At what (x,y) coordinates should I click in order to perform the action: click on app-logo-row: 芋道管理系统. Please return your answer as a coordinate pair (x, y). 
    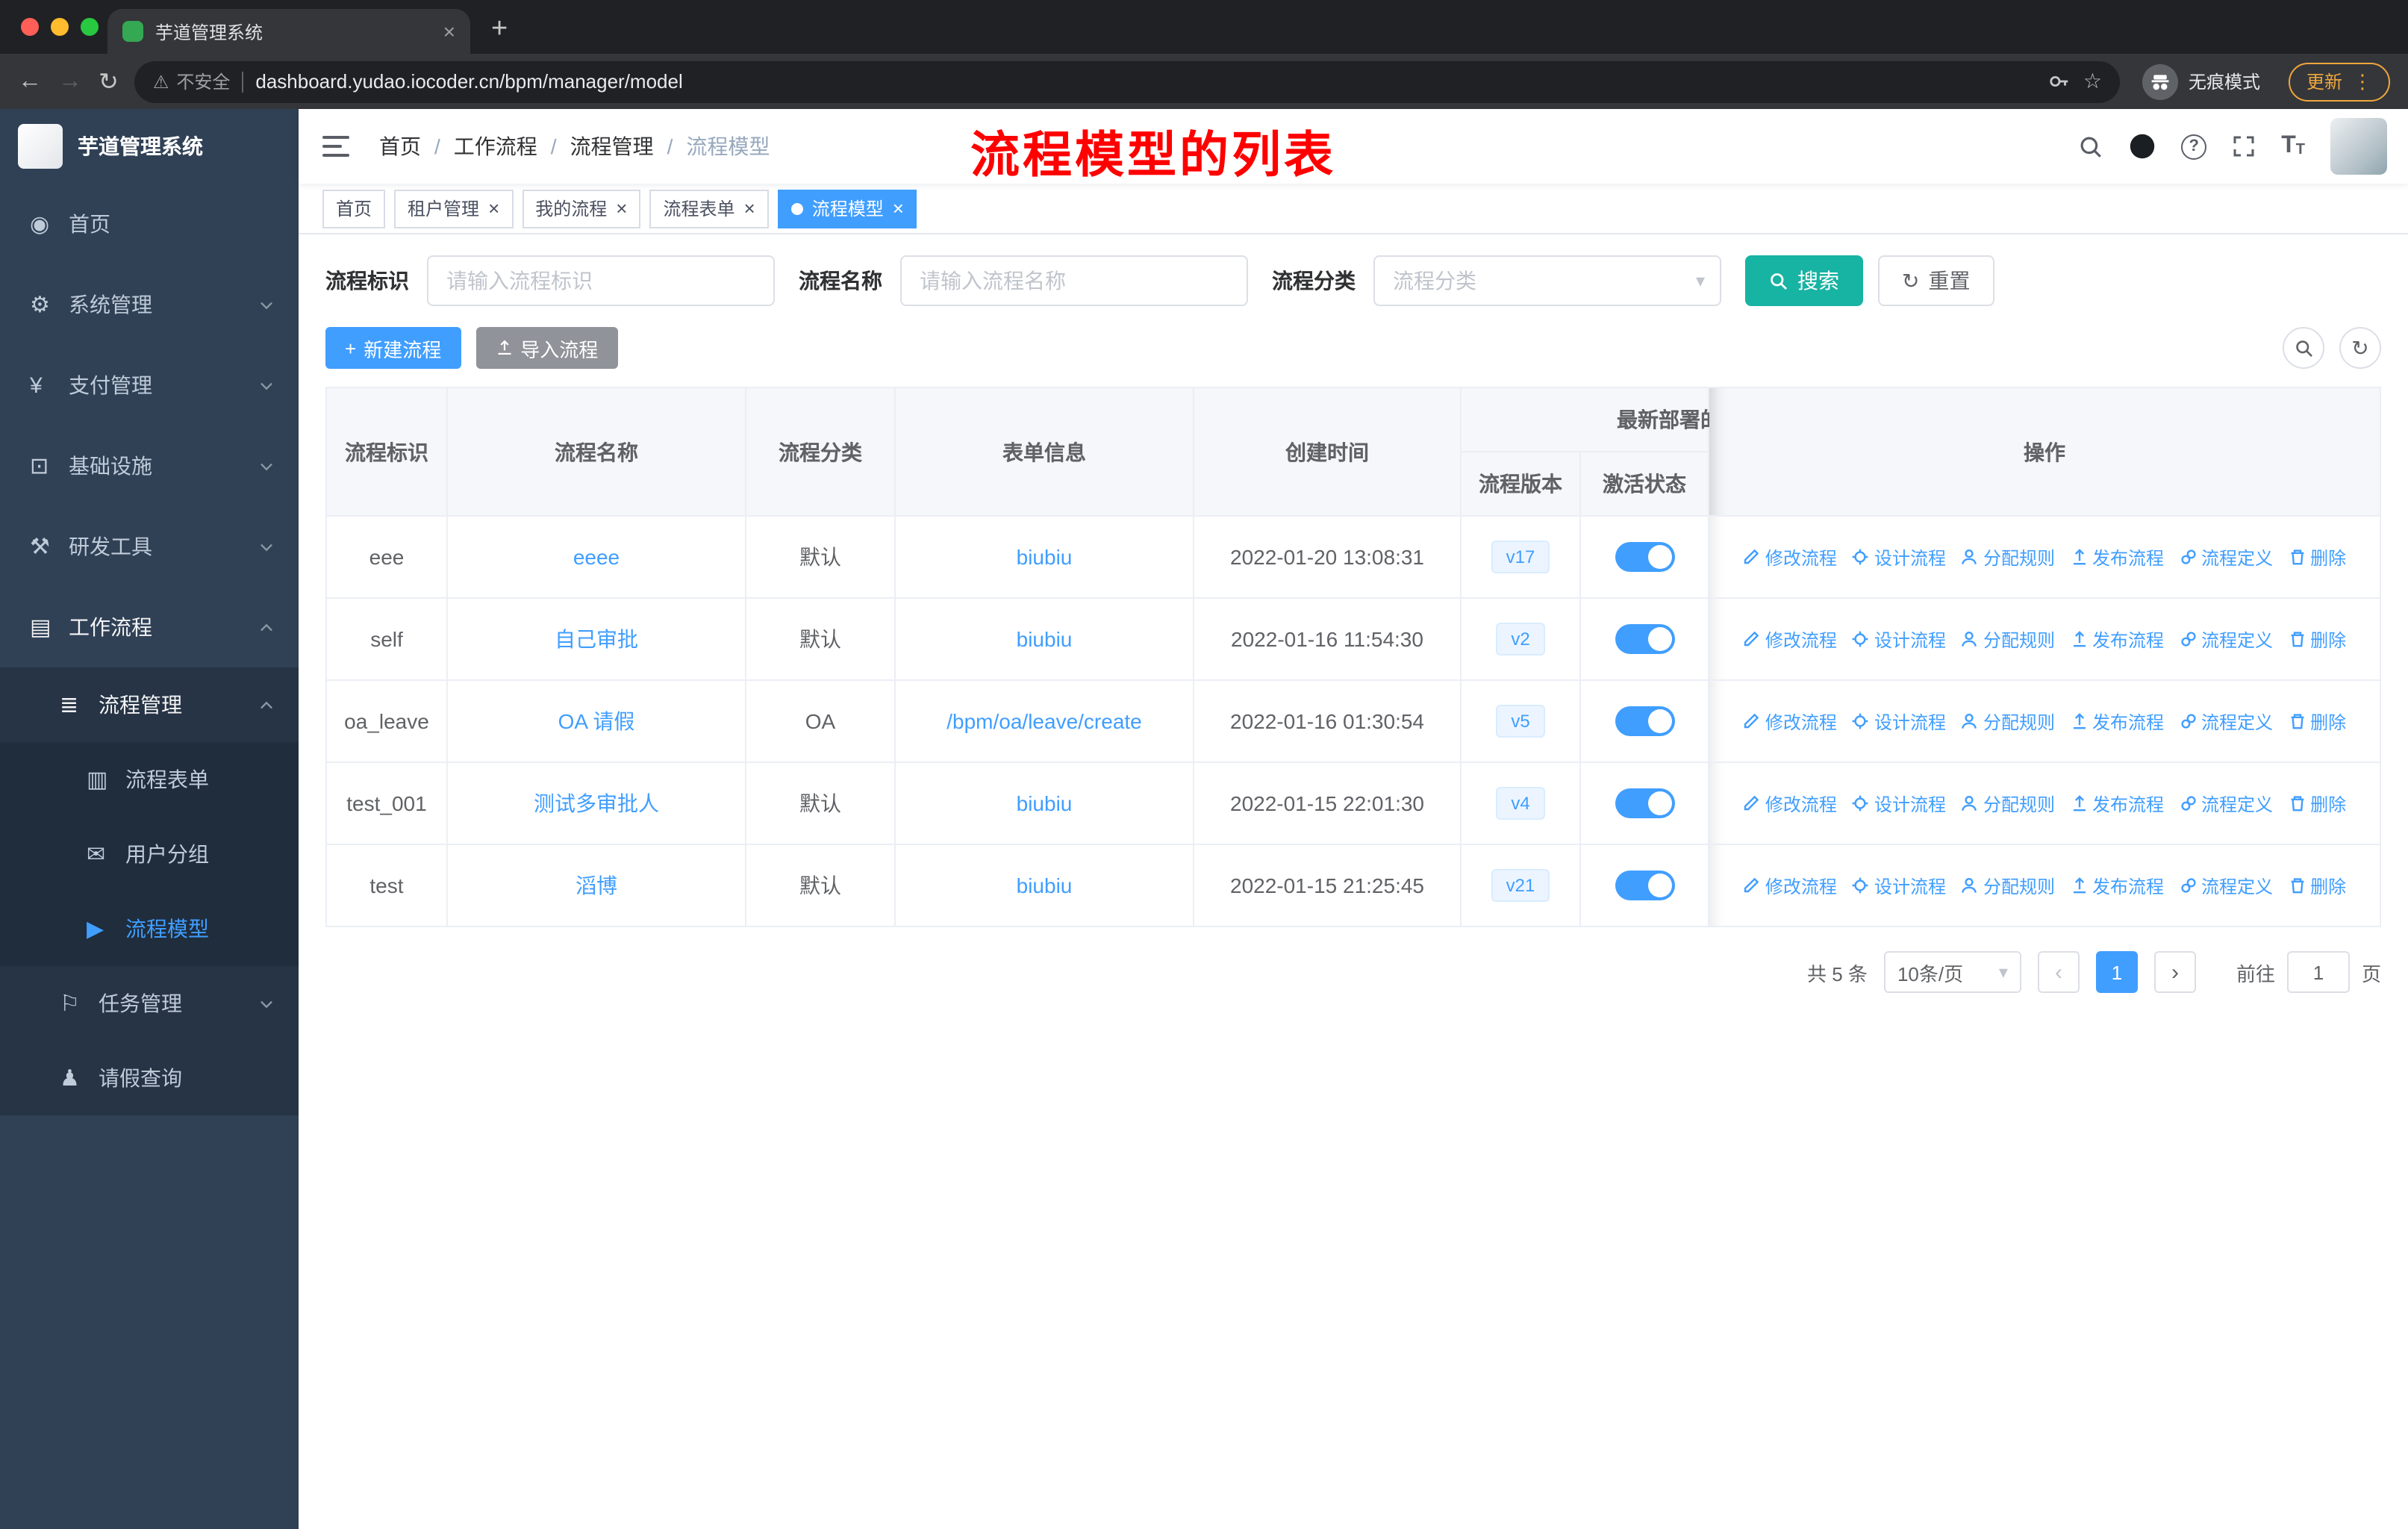
    Looking at the image, I should click on (149, 146).